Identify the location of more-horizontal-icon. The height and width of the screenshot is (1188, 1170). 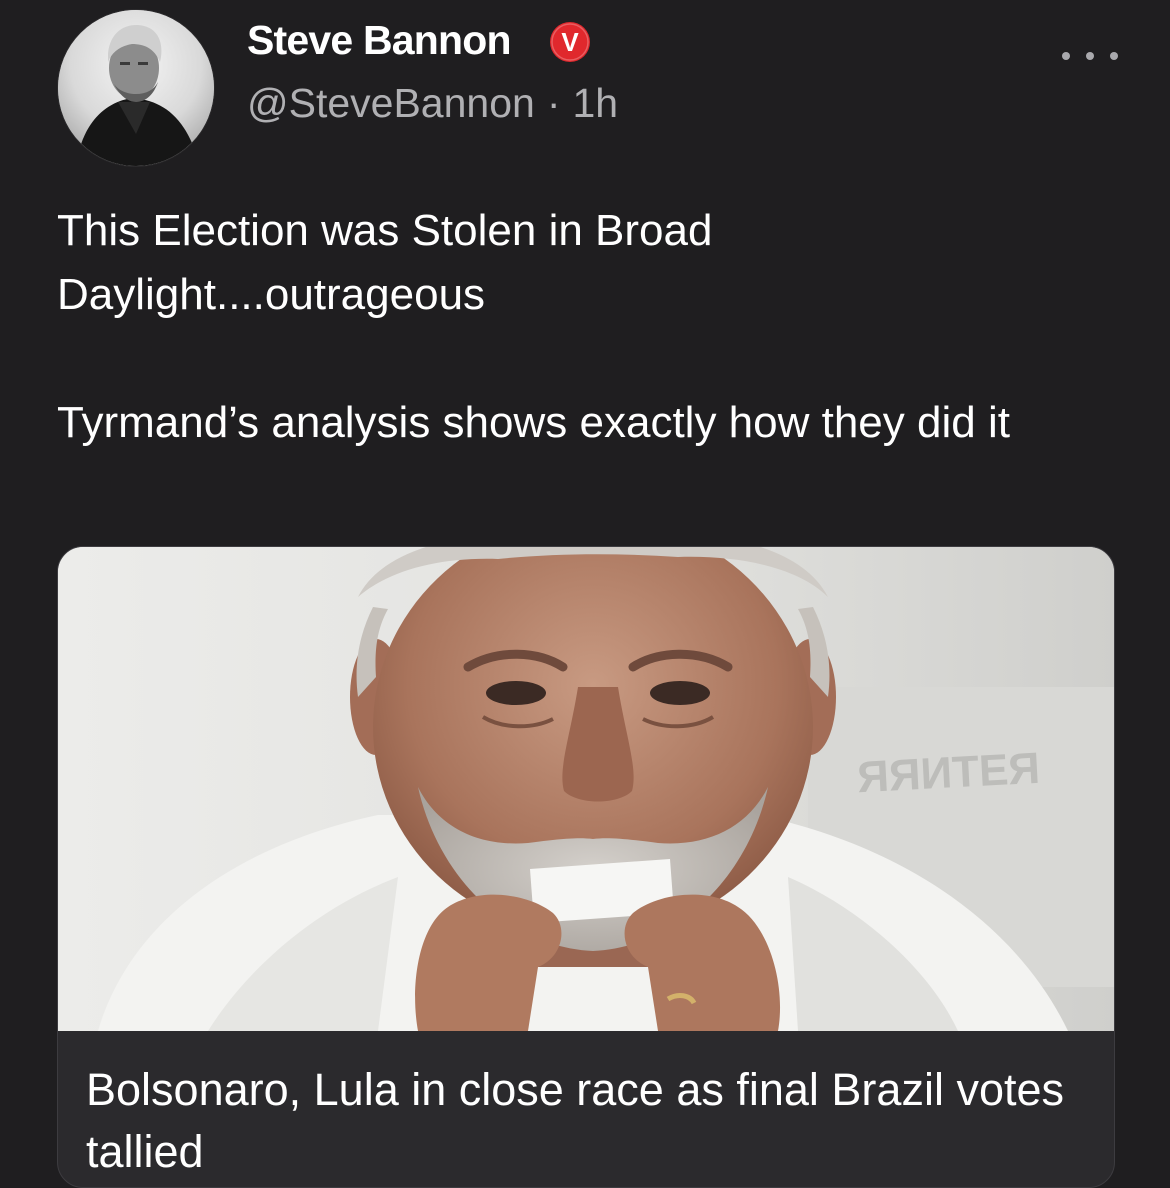
(1066, 56).